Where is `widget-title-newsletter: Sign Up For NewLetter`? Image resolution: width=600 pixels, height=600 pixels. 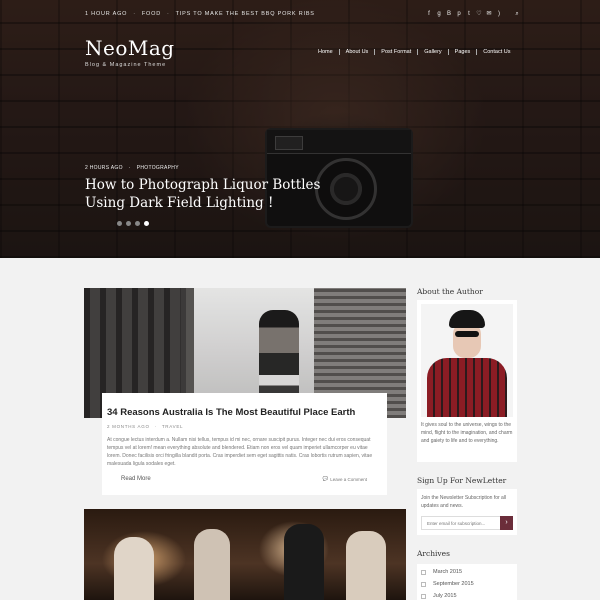 widget-title-newsletter: Sign Up For NewLetter is located at coordinates (462, 480).